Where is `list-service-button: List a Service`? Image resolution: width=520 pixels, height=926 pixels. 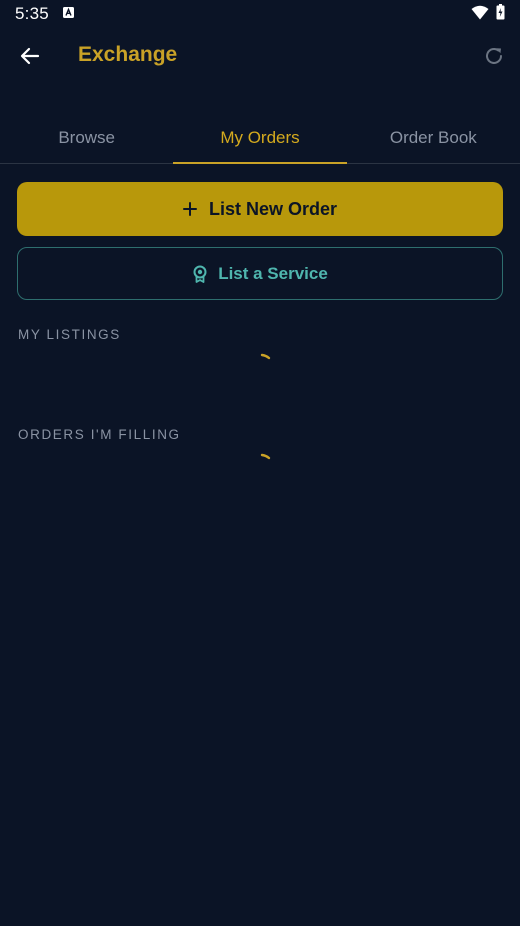
list-service-button: List a Service is located at coordinates (260, 273).